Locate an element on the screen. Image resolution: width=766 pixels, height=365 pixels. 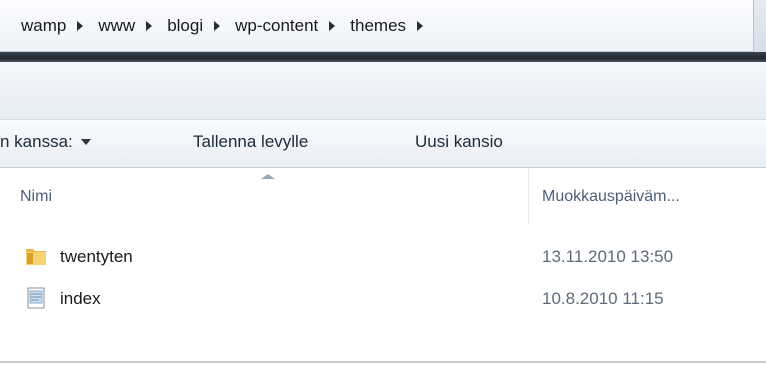
breadcrumb: wamp www blogi wp-content themes is located at coordinates (224, 26).